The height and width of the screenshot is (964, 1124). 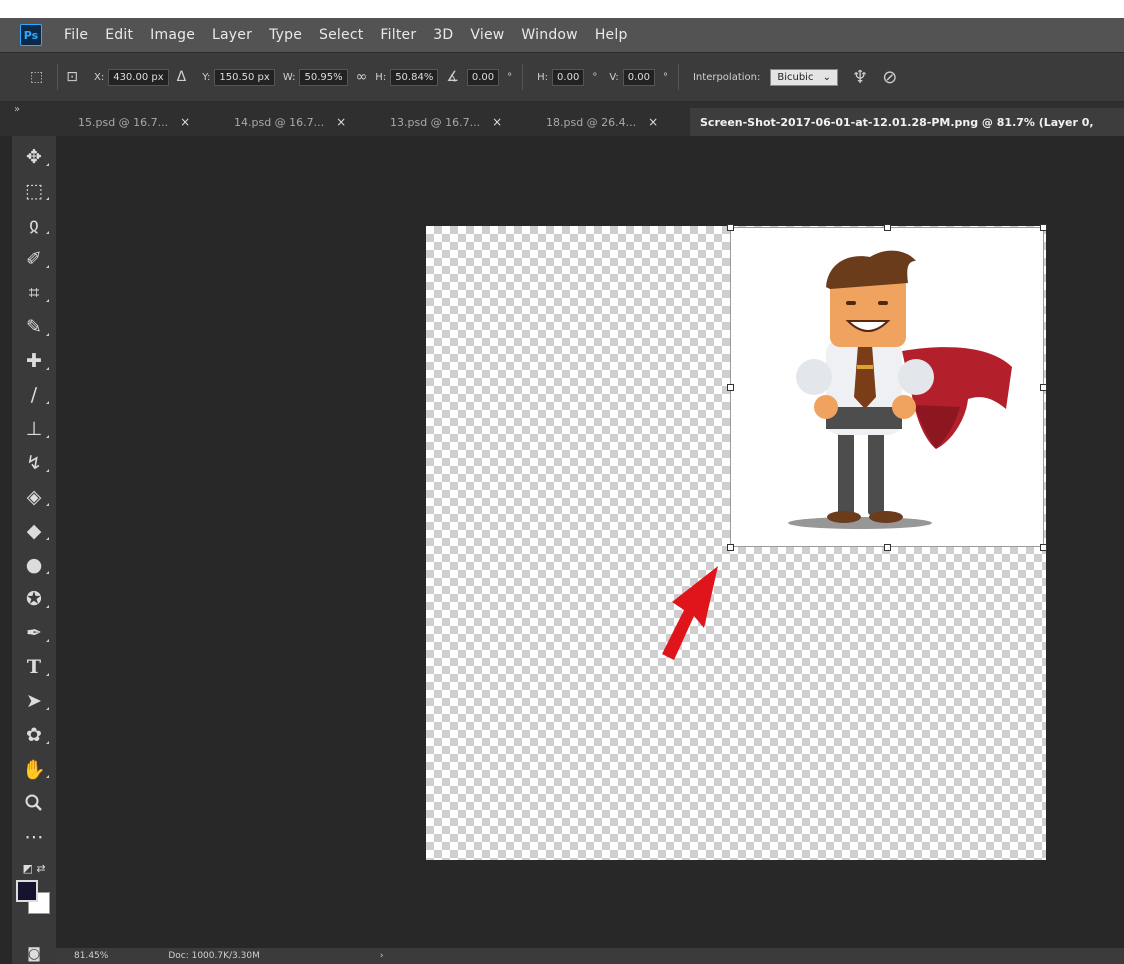 I want to click on height-field: 50.84%, so click(x=414, y=77).